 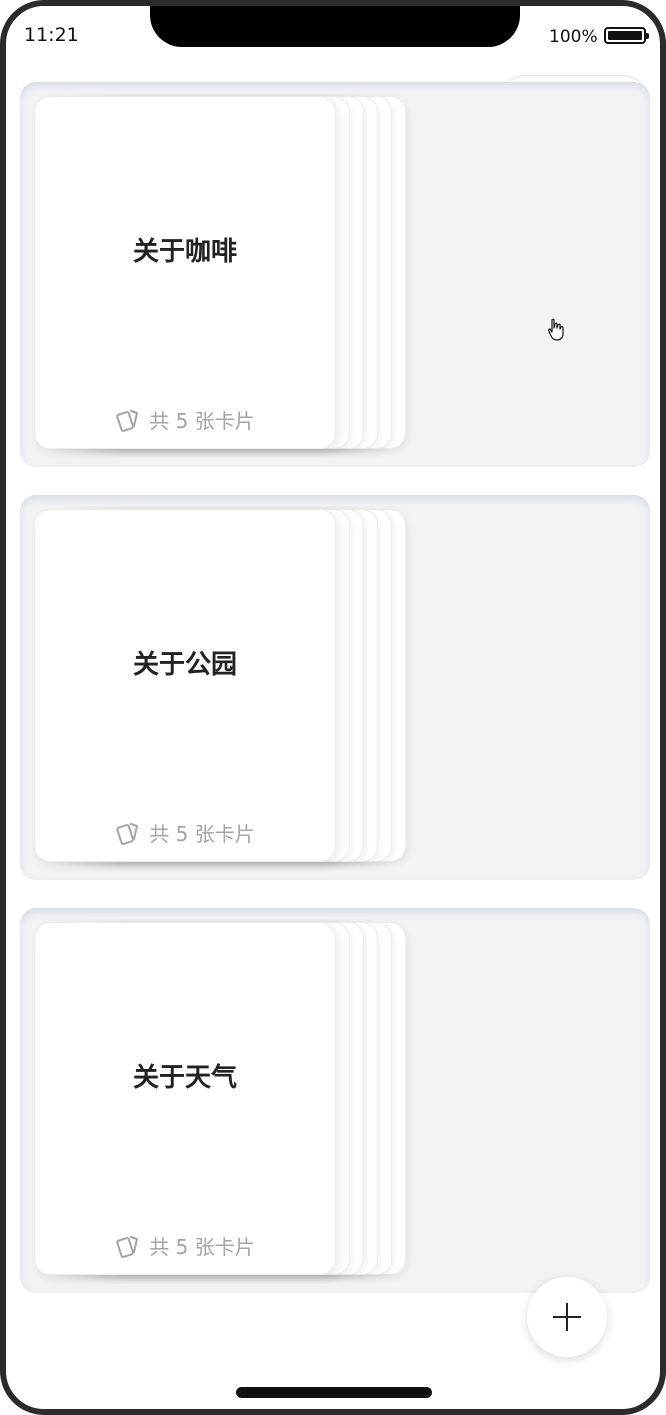 What do you see at coordinates (184, 665) in the screenshot?
I see `deck-title: 关于公园` at bounding box center [184, 665].